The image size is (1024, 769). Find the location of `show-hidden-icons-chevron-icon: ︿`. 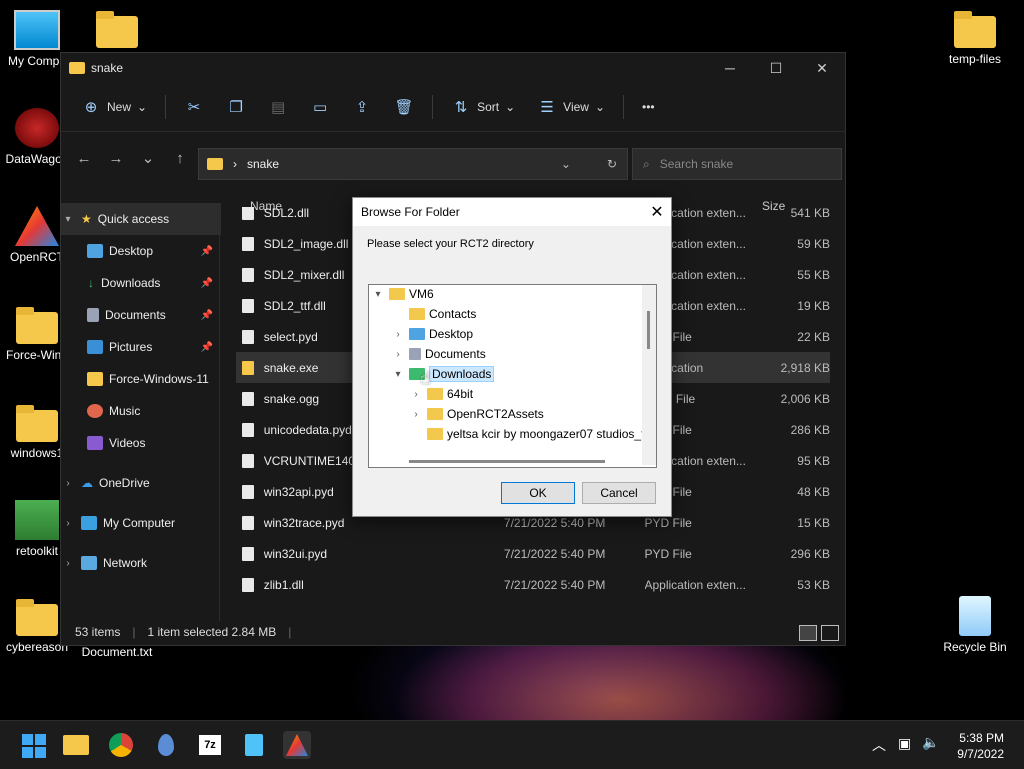

show-hidden-icons-chevron-icon: ︿ is located at coordinates (879, 745).